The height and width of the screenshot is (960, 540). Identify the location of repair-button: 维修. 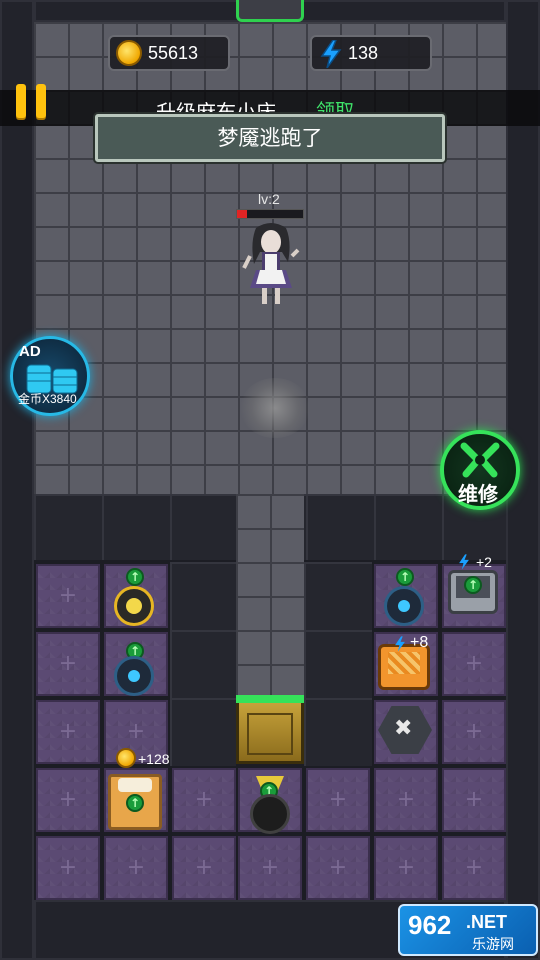
(480, 470).